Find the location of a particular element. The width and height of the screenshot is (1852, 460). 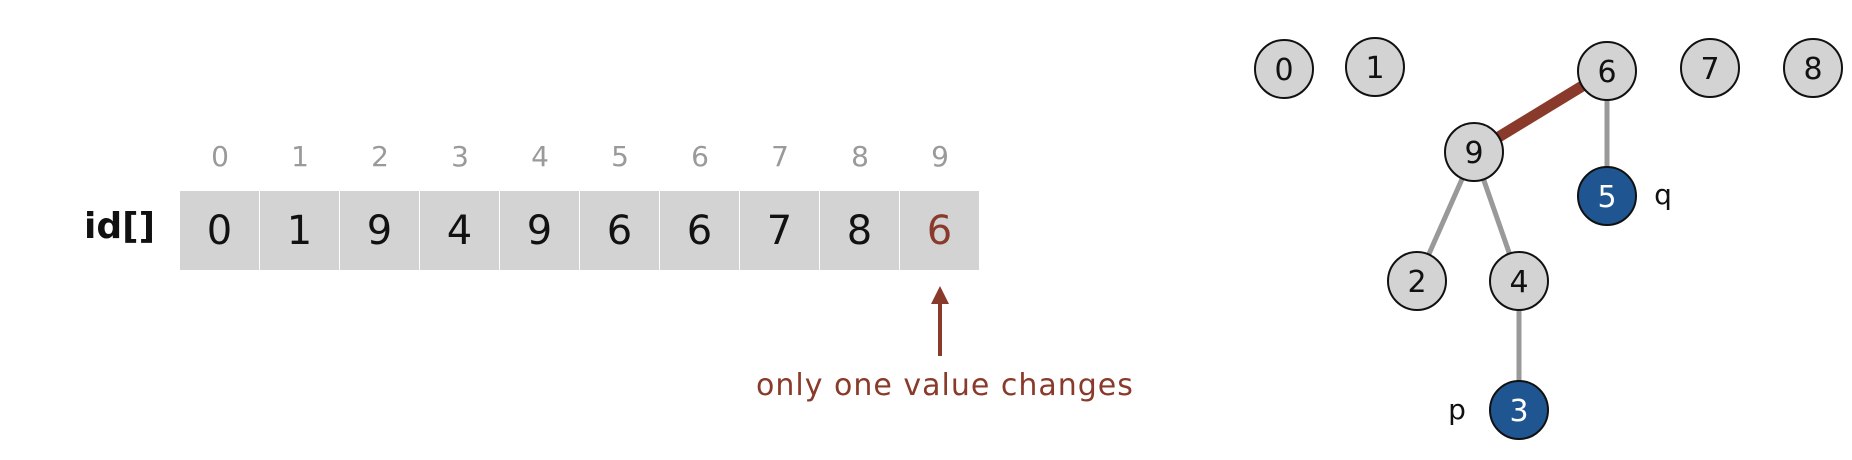

node-label: 3 is located at coordinates (1518, 411).